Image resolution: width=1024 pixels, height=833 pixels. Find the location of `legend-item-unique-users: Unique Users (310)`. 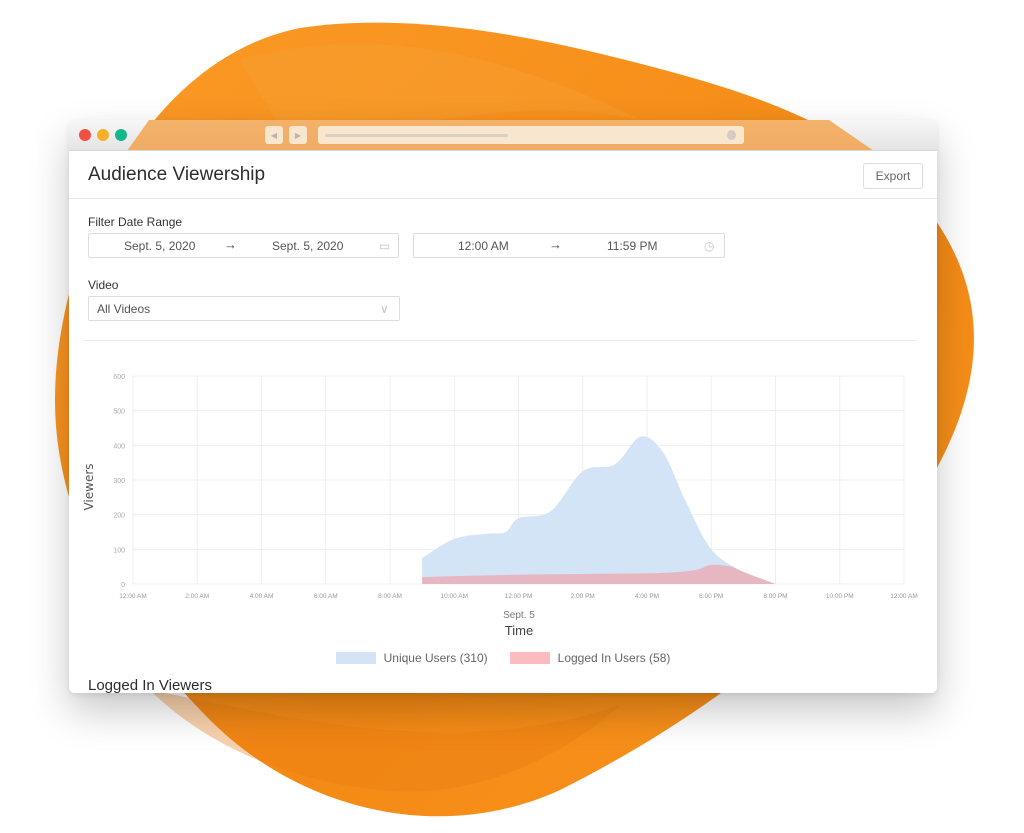

legend-item-unique-users: Unique Users (310) is located at coordinates (411, 658).